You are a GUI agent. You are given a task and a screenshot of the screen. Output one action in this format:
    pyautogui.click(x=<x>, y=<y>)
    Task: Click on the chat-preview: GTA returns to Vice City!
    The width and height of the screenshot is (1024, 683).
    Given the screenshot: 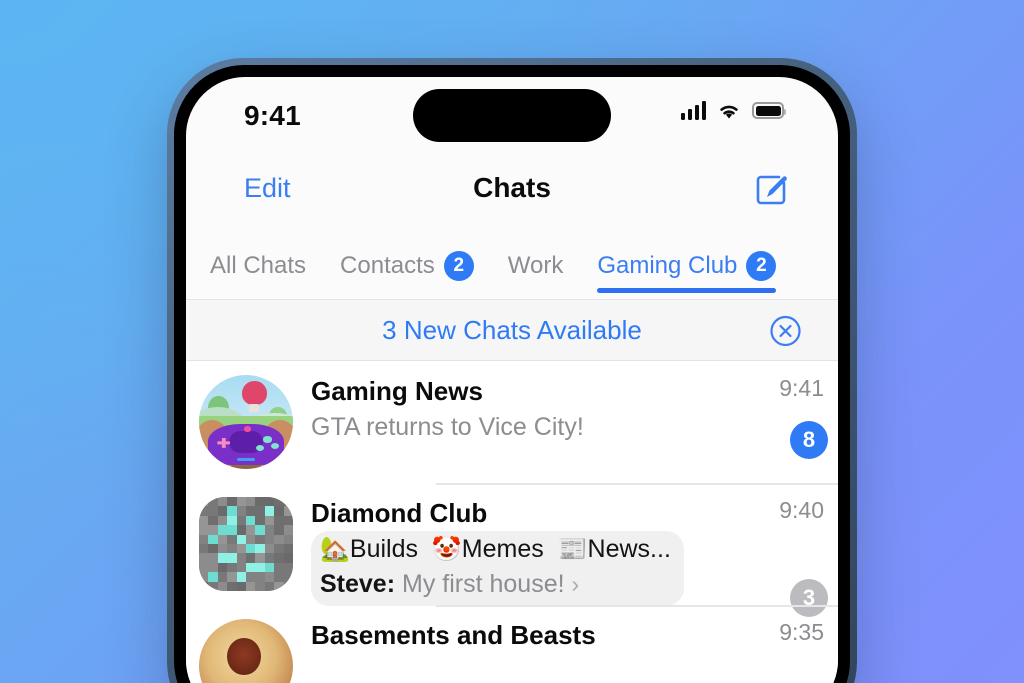 What is the action you would take?
    pyautogui.click(x=447, y=427)
    